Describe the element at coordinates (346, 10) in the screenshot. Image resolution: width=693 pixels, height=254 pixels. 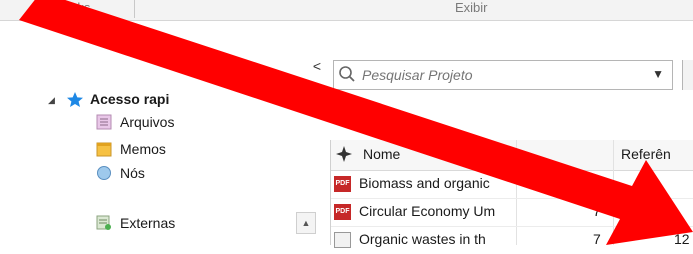
I see `ribbon-group-labels: Links Exibir` at that location.